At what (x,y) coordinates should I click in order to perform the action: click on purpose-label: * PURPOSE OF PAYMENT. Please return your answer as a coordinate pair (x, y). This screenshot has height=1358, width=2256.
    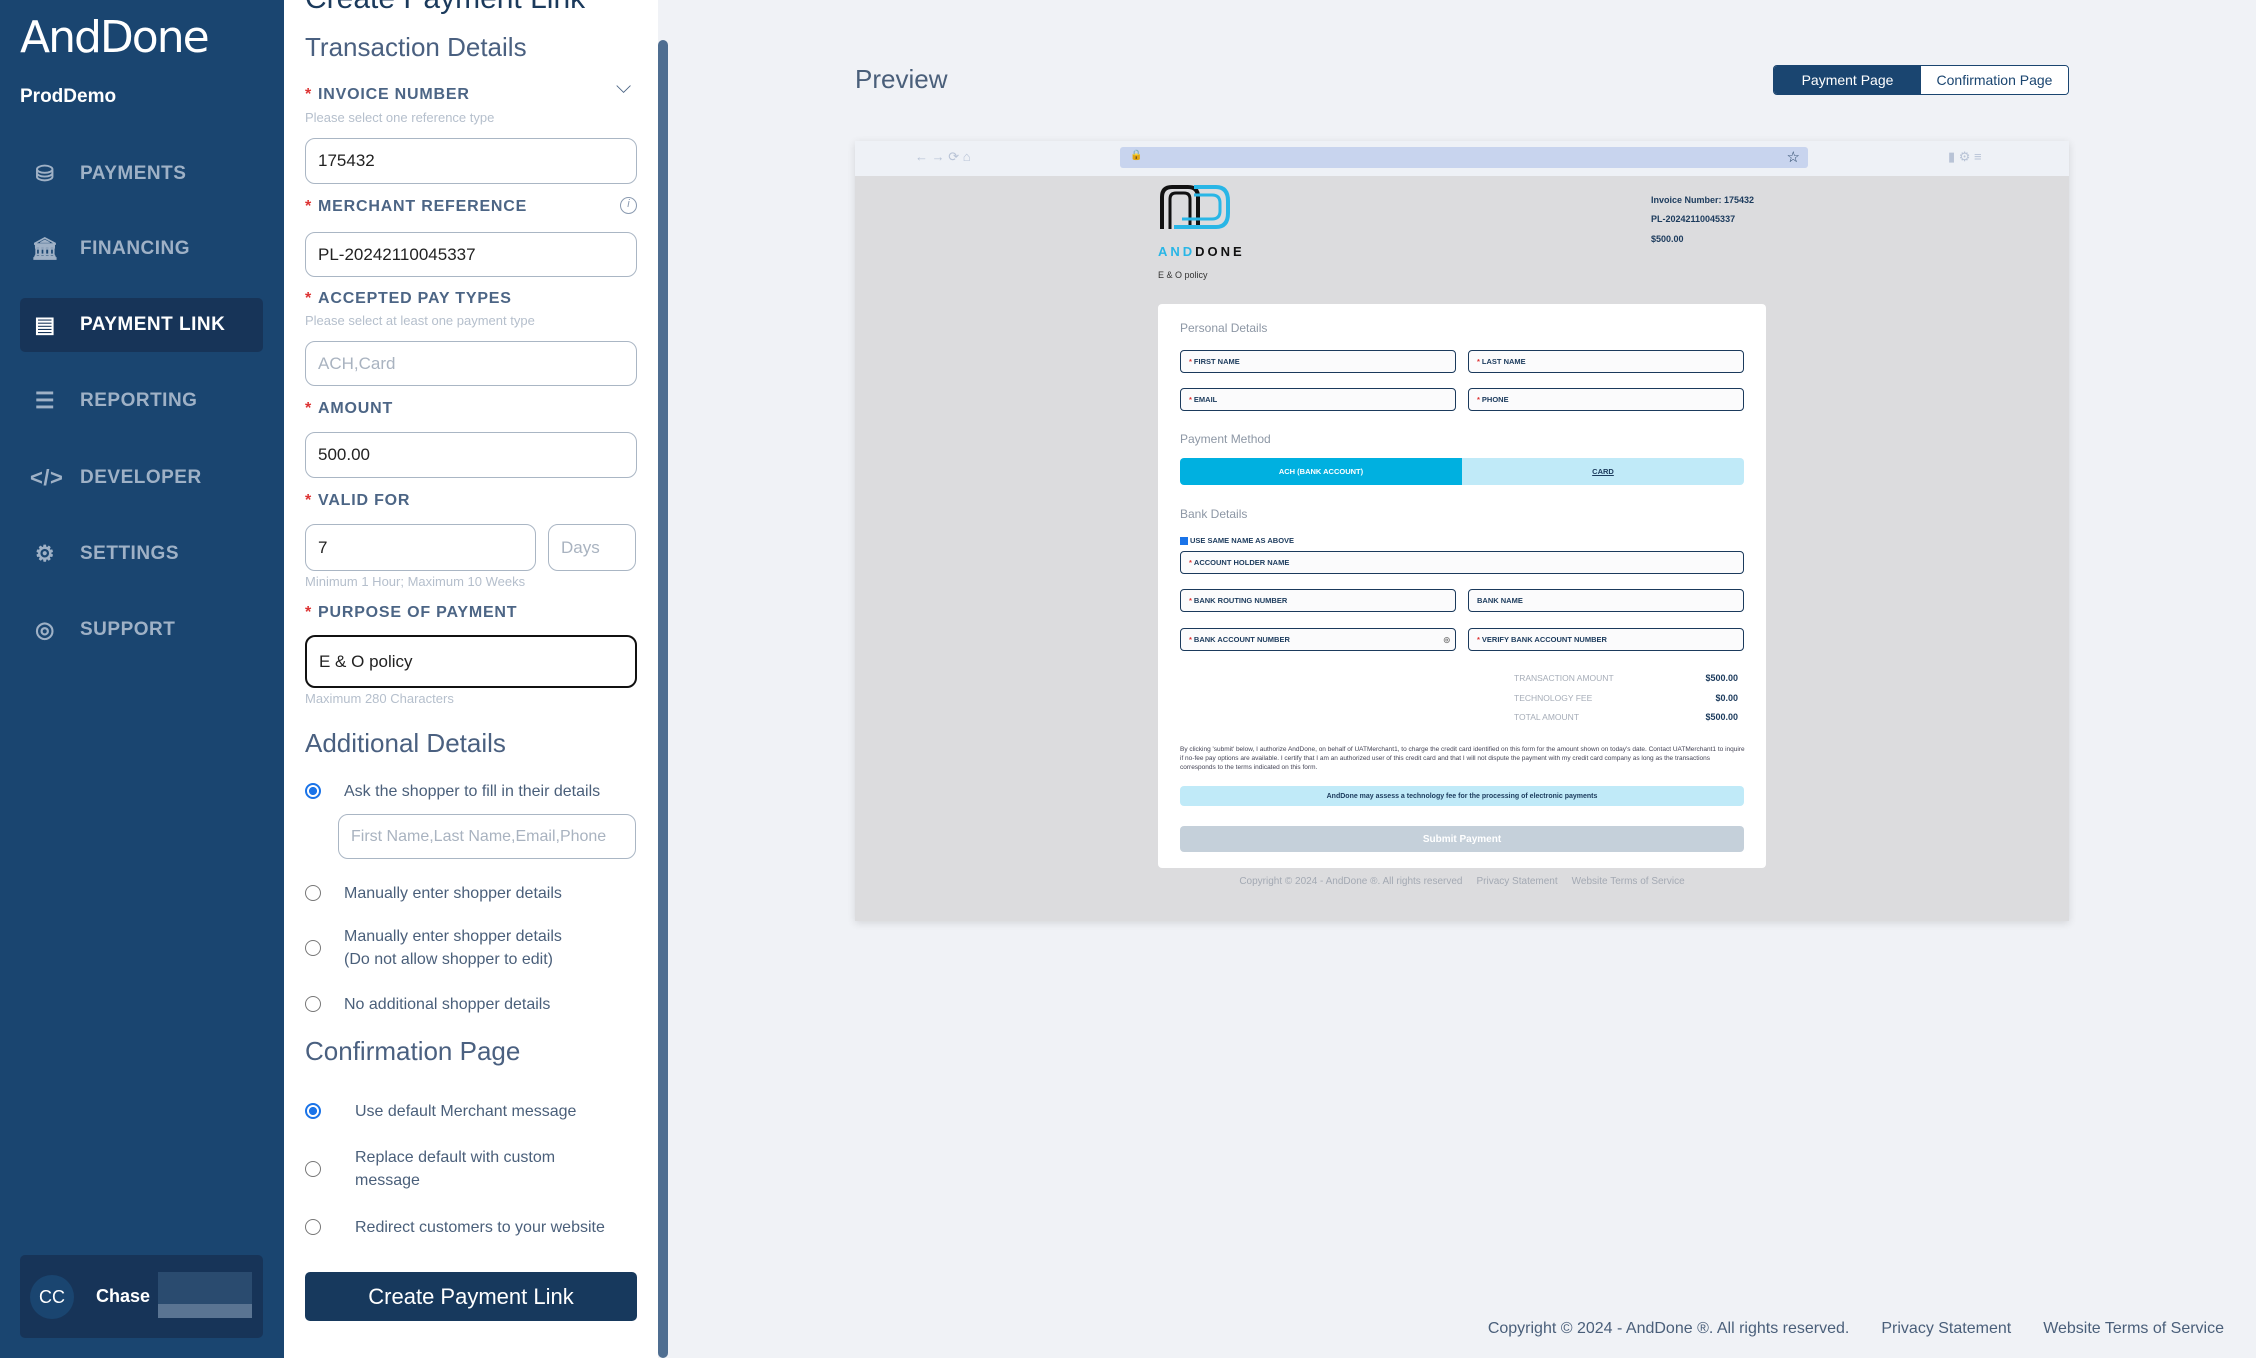
    Looking at the image, I should click on (411, 612).